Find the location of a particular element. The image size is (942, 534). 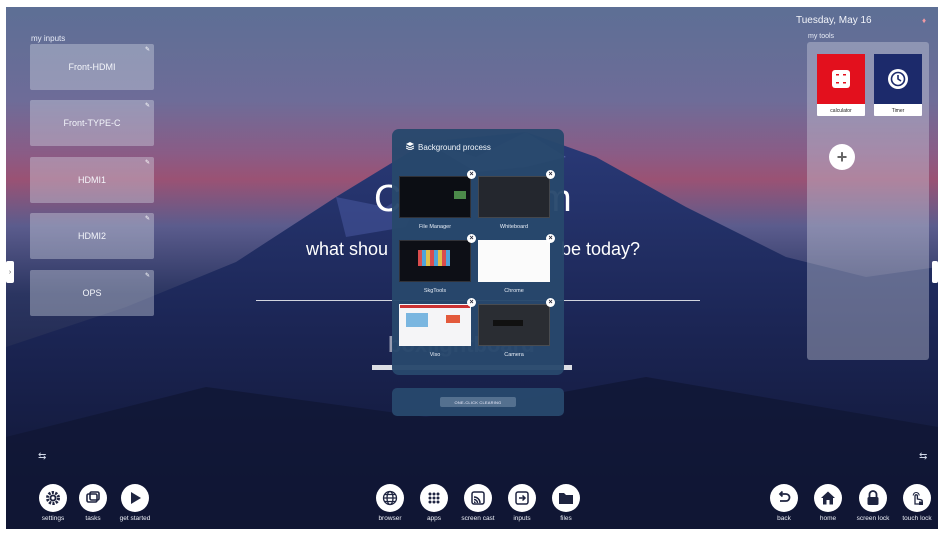

cast-icon is located at coordinates (478, 498).